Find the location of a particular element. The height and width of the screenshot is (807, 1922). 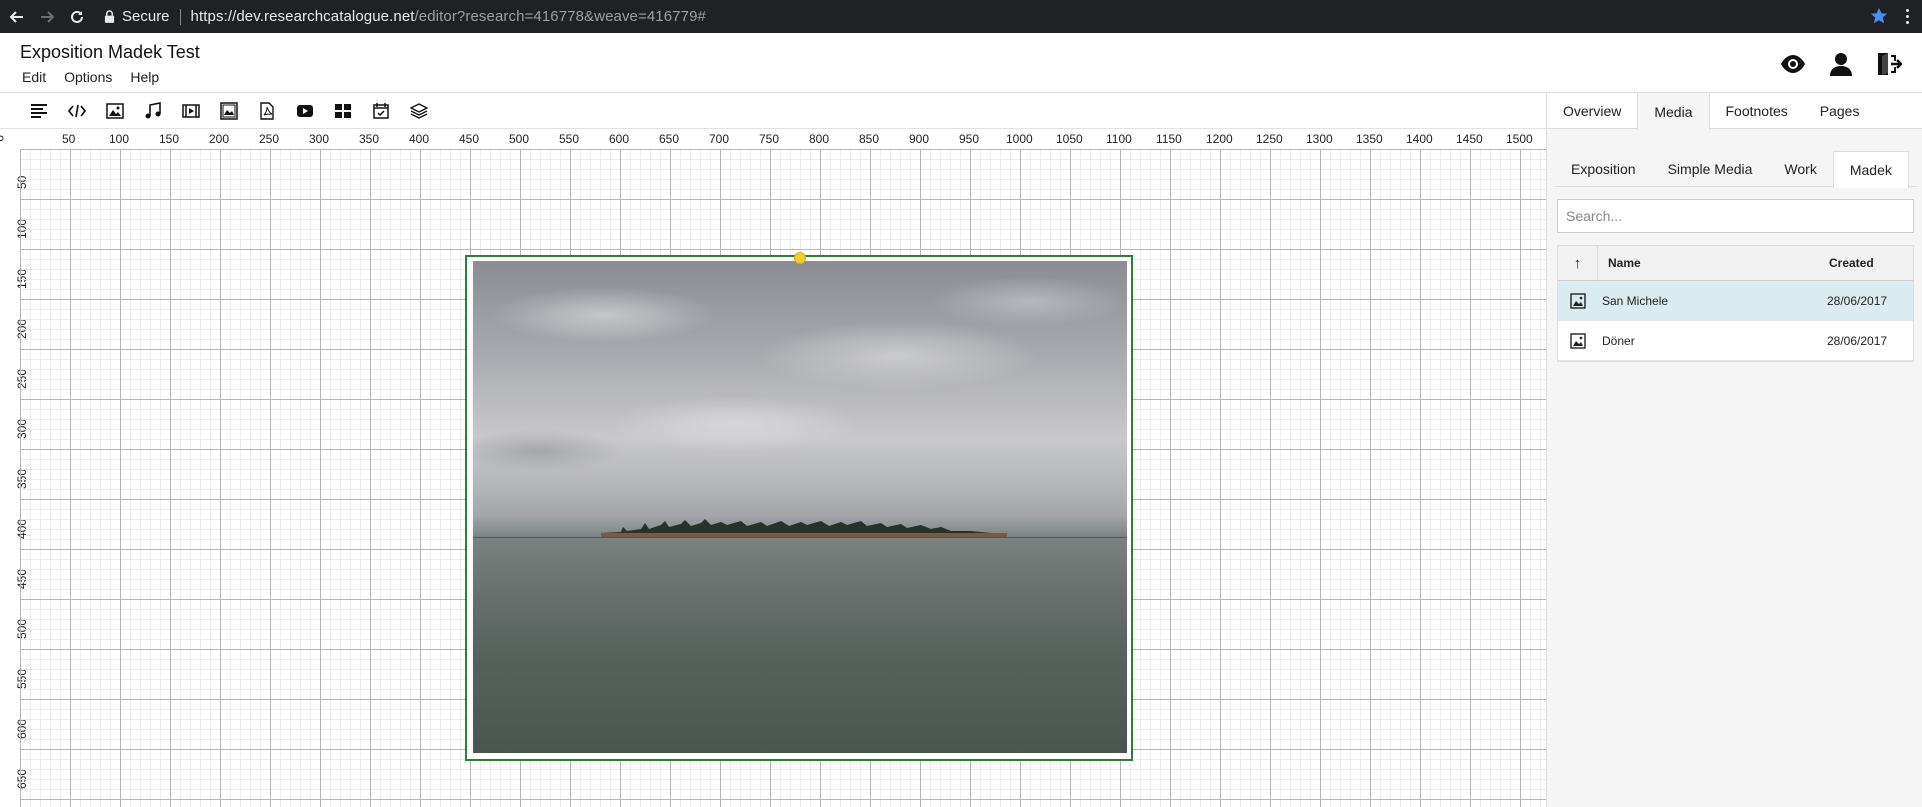

media-source-tabs: Exposition Simple Media Work Madek is located at coordinates (1736, 169).